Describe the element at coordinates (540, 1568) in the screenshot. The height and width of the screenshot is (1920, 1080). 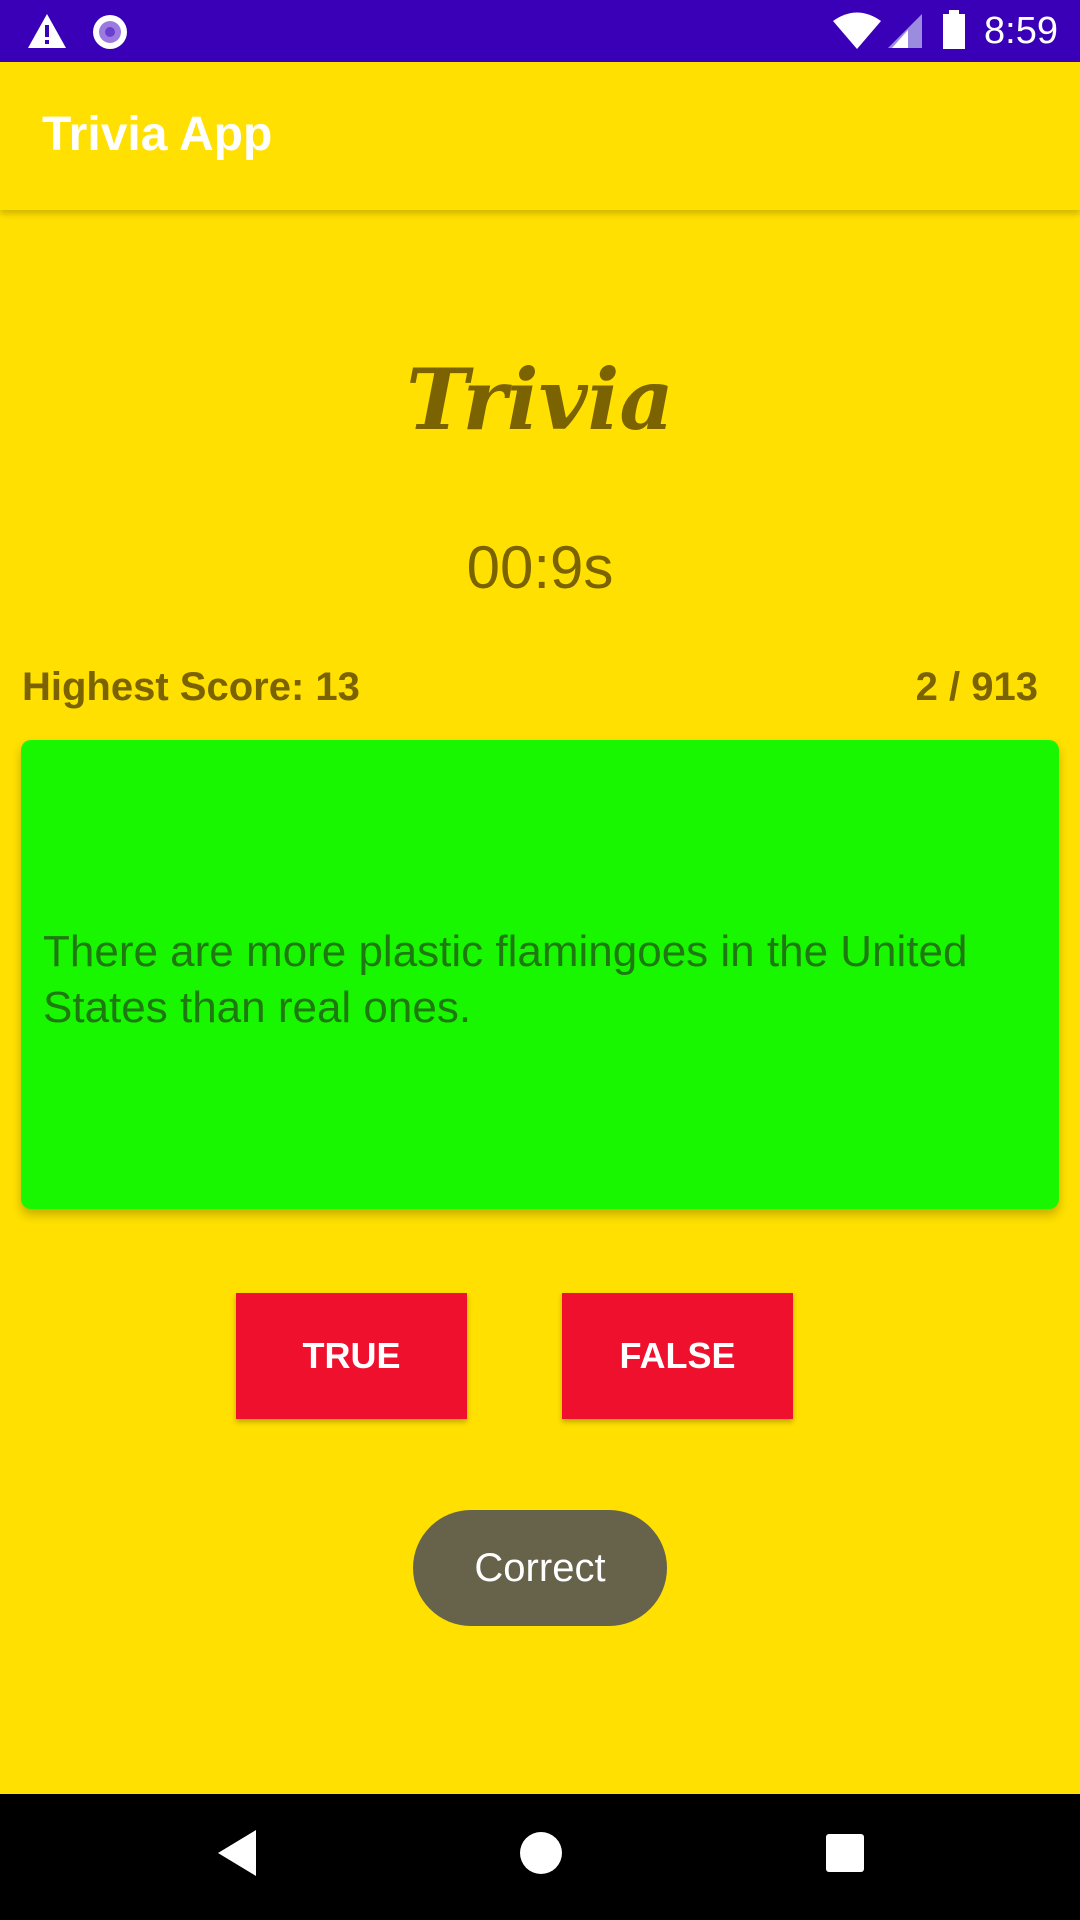
I see `toast-message: Correct` at that location.